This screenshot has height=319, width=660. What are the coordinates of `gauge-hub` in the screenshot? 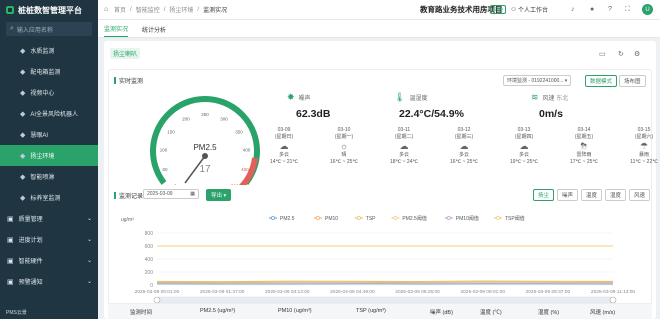 It's located at (205, 156).